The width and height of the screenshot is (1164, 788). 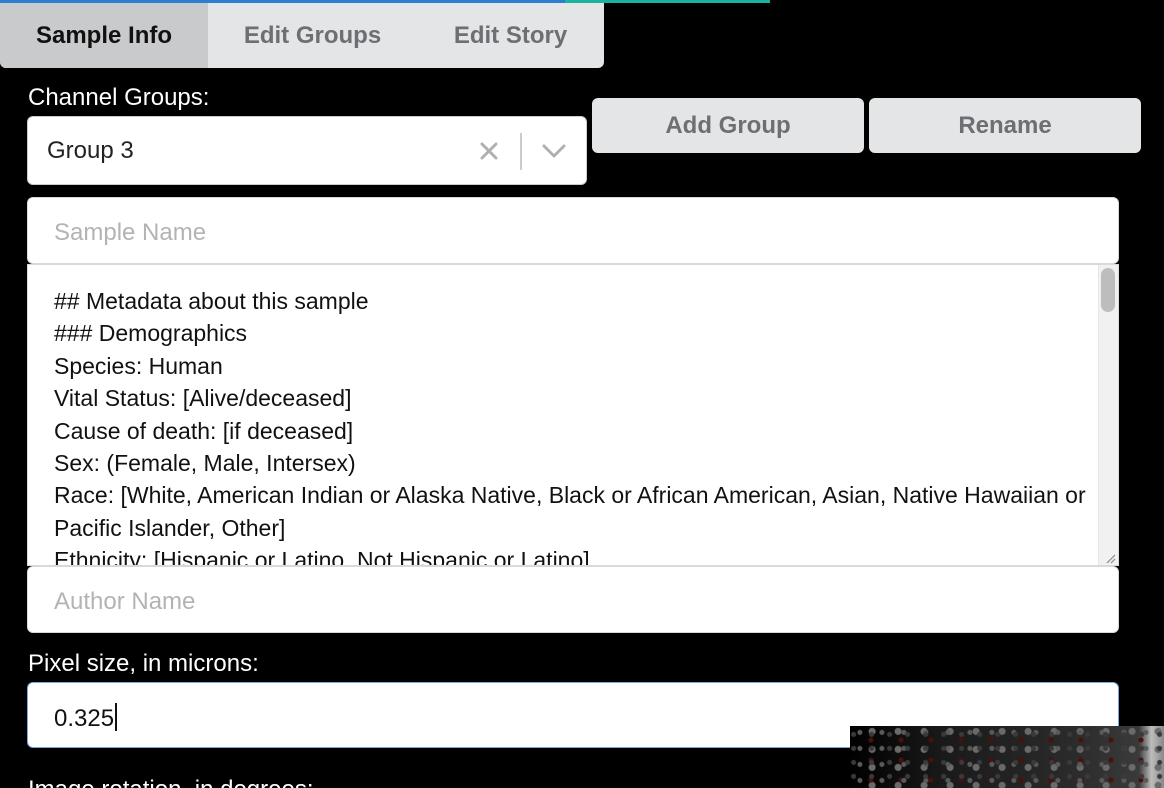 What do you see at coordinates (205, 463) in the screenshot?
I see `description-line: Sex: (Female, Male, Intersex)` at bounding box center [205, 463].